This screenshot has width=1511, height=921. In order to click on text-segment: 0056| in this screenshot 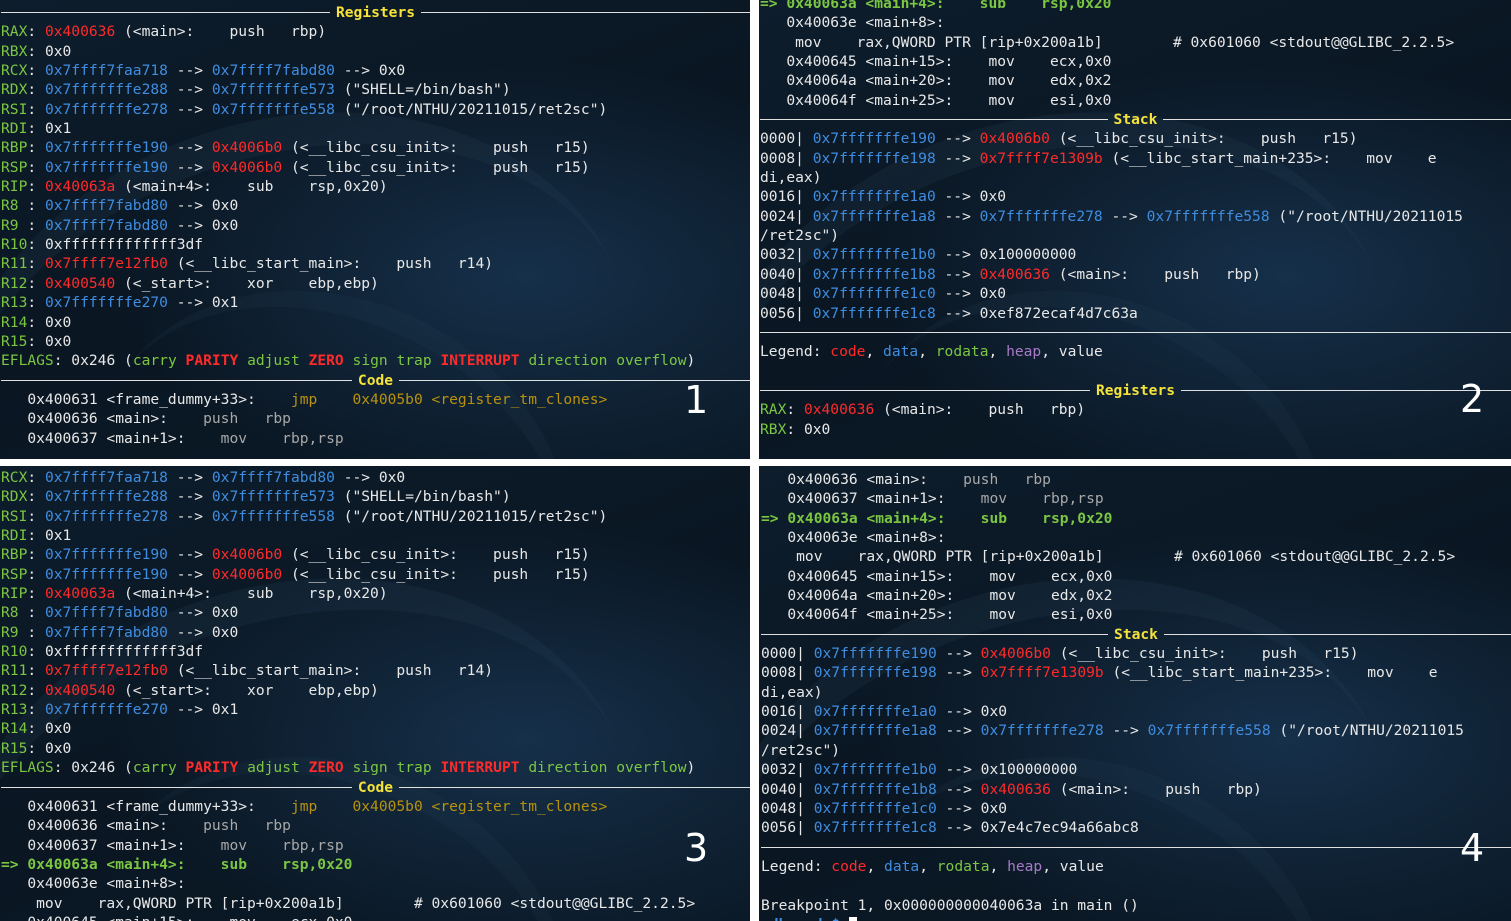, I will do `click(786, 313)`.